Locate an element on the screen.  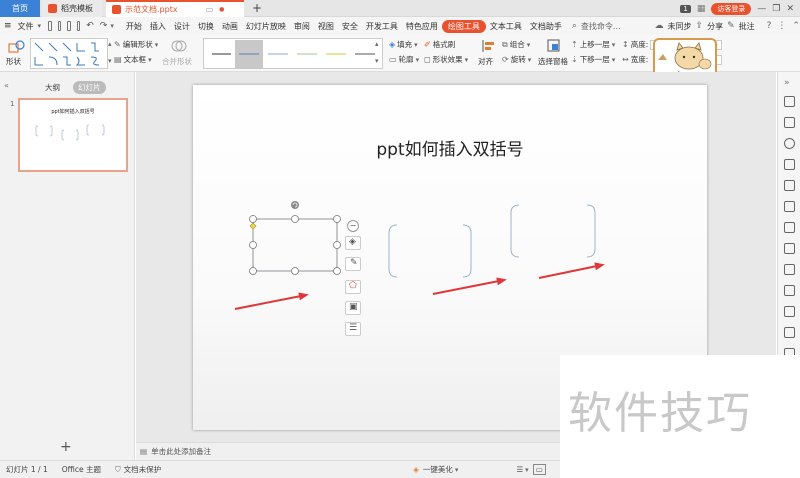
tab-outline: 大纲 is located at coordinates (52, 87).